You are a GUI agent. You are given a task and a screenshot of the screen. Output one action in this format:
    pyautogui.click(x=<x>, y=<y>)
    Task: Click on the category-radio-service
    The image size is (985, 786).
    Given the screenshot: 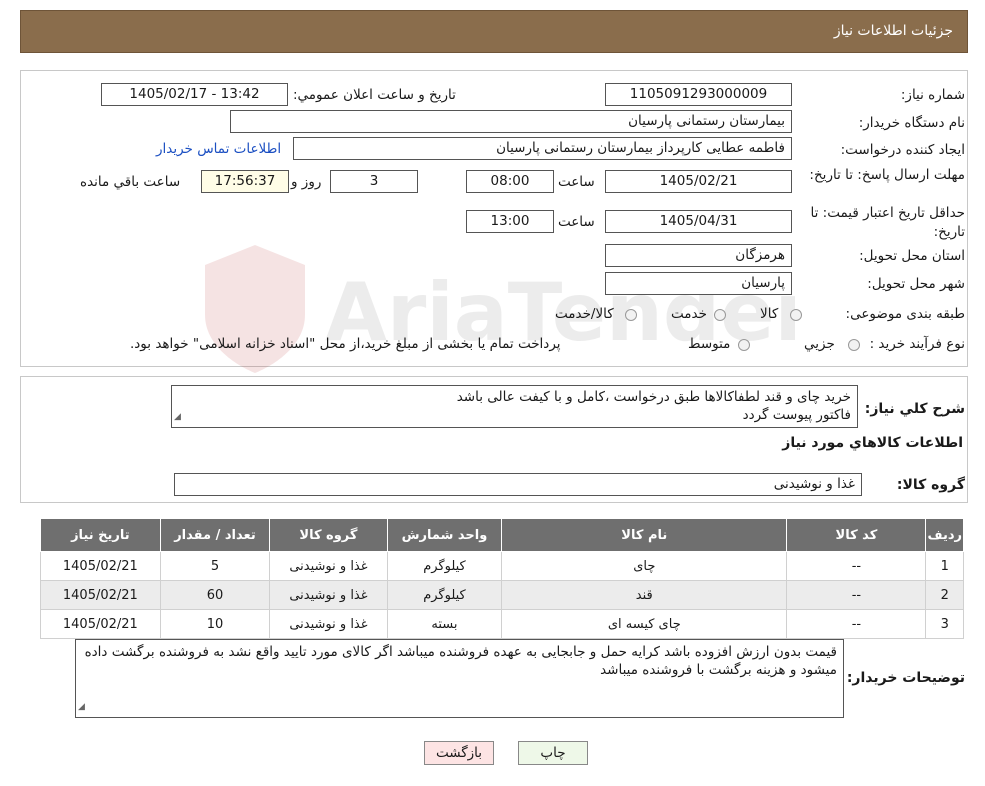 What is the action you would take?
    pyautogui.click(x=720, y=315)
    